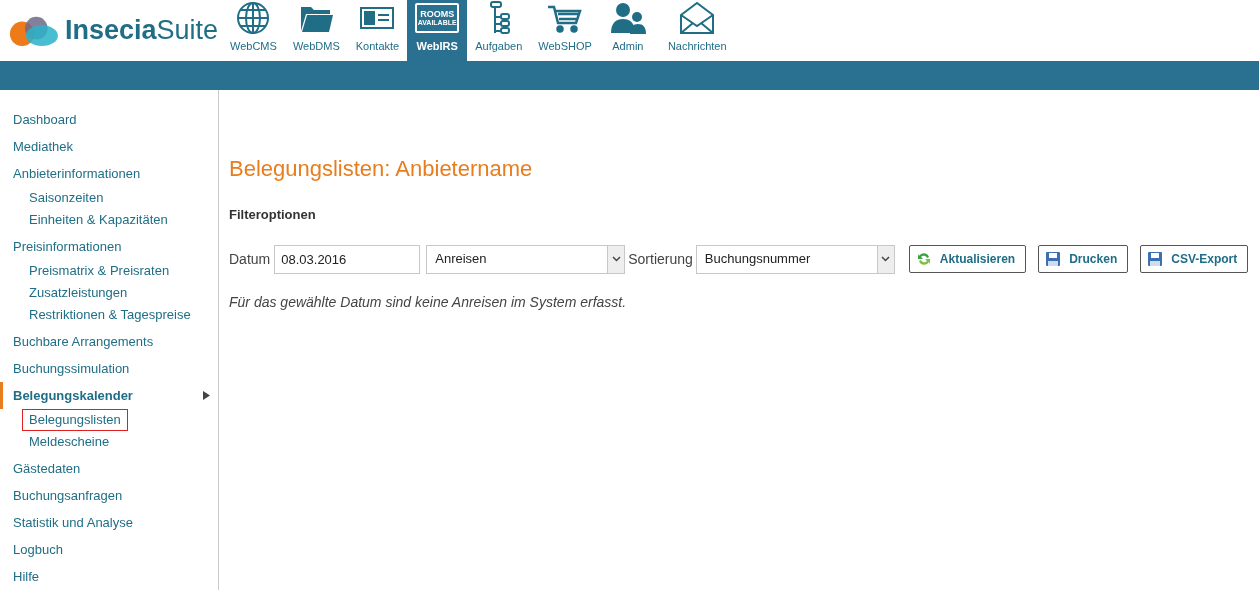 The height and width of the screenshot is (590, 1259). Describe the element at coordinates (1083, 259) in the screenshot. I see `toolbar-button: Drucken` at that location.